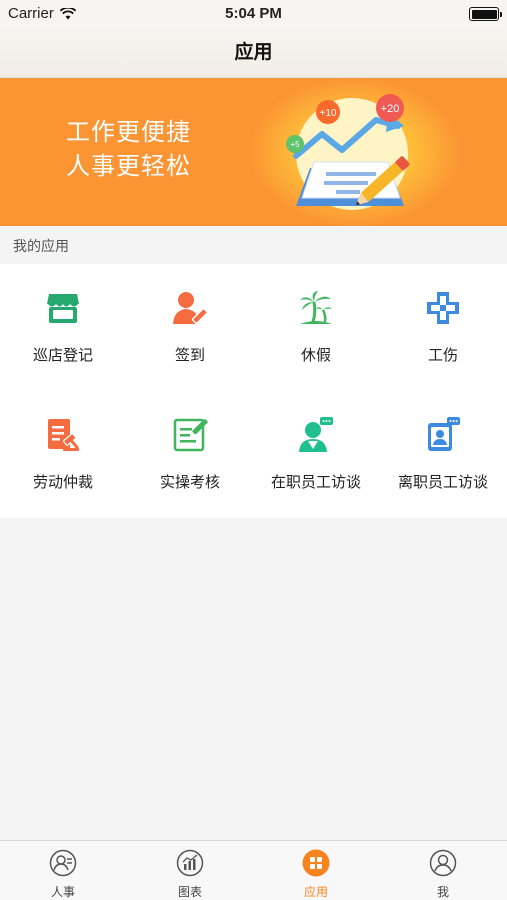  What do you see at coordinates (315, 892) in the screenshot?
I see `tab-label: 应用` at bounding box center [315, 892].